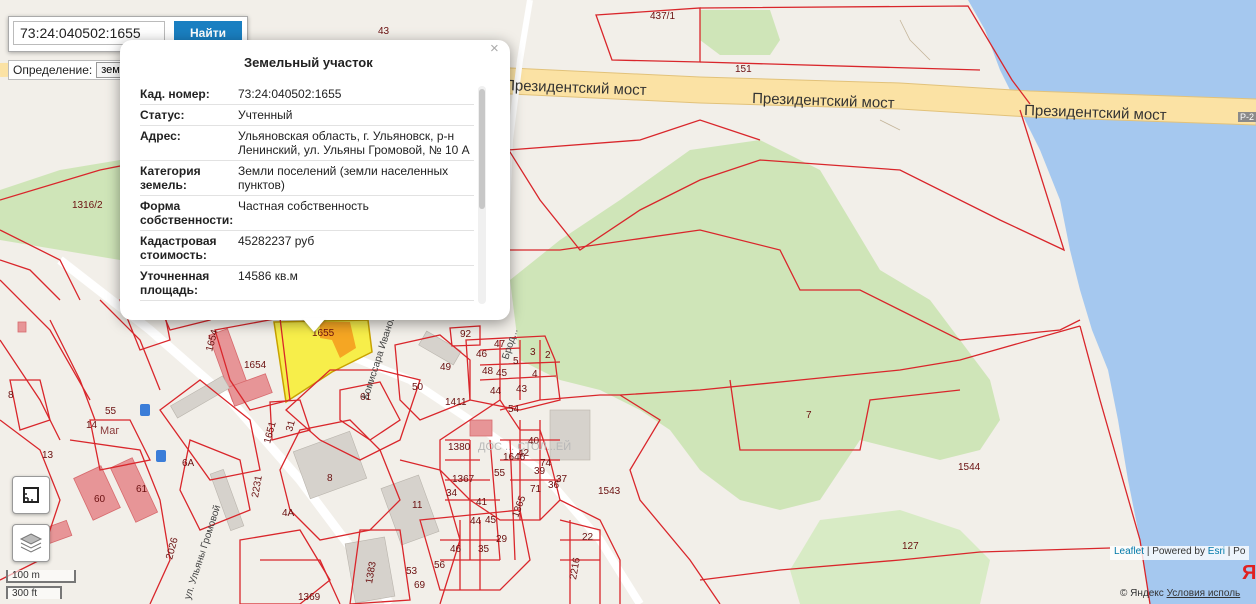 Image resolution: width=1256 pixels, height=604 pixels. I want to click on attribute-value: 14586 кв.м, so click(268, 276).